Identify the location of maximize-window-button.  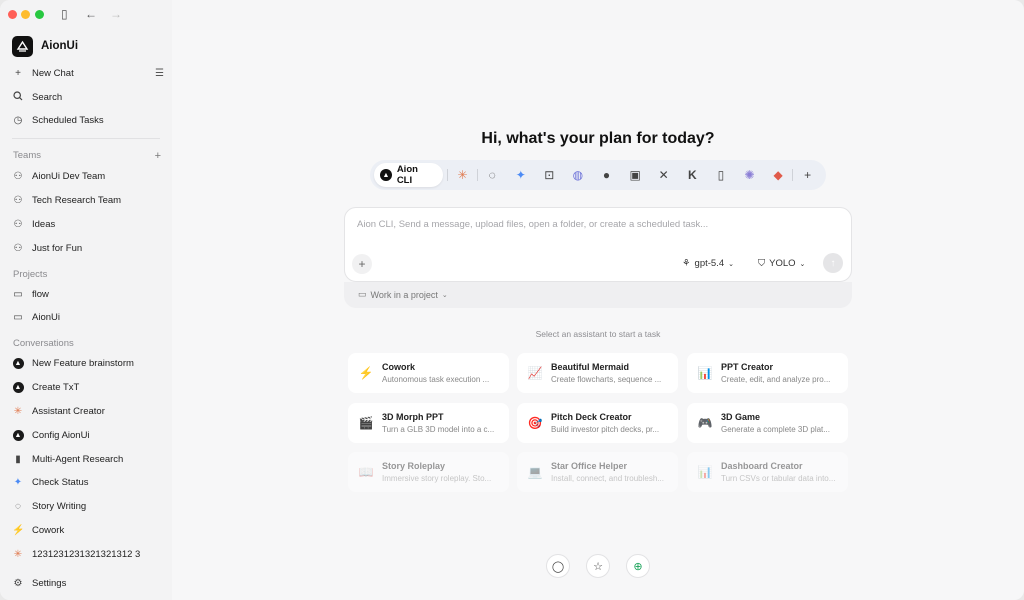
(39, 14).